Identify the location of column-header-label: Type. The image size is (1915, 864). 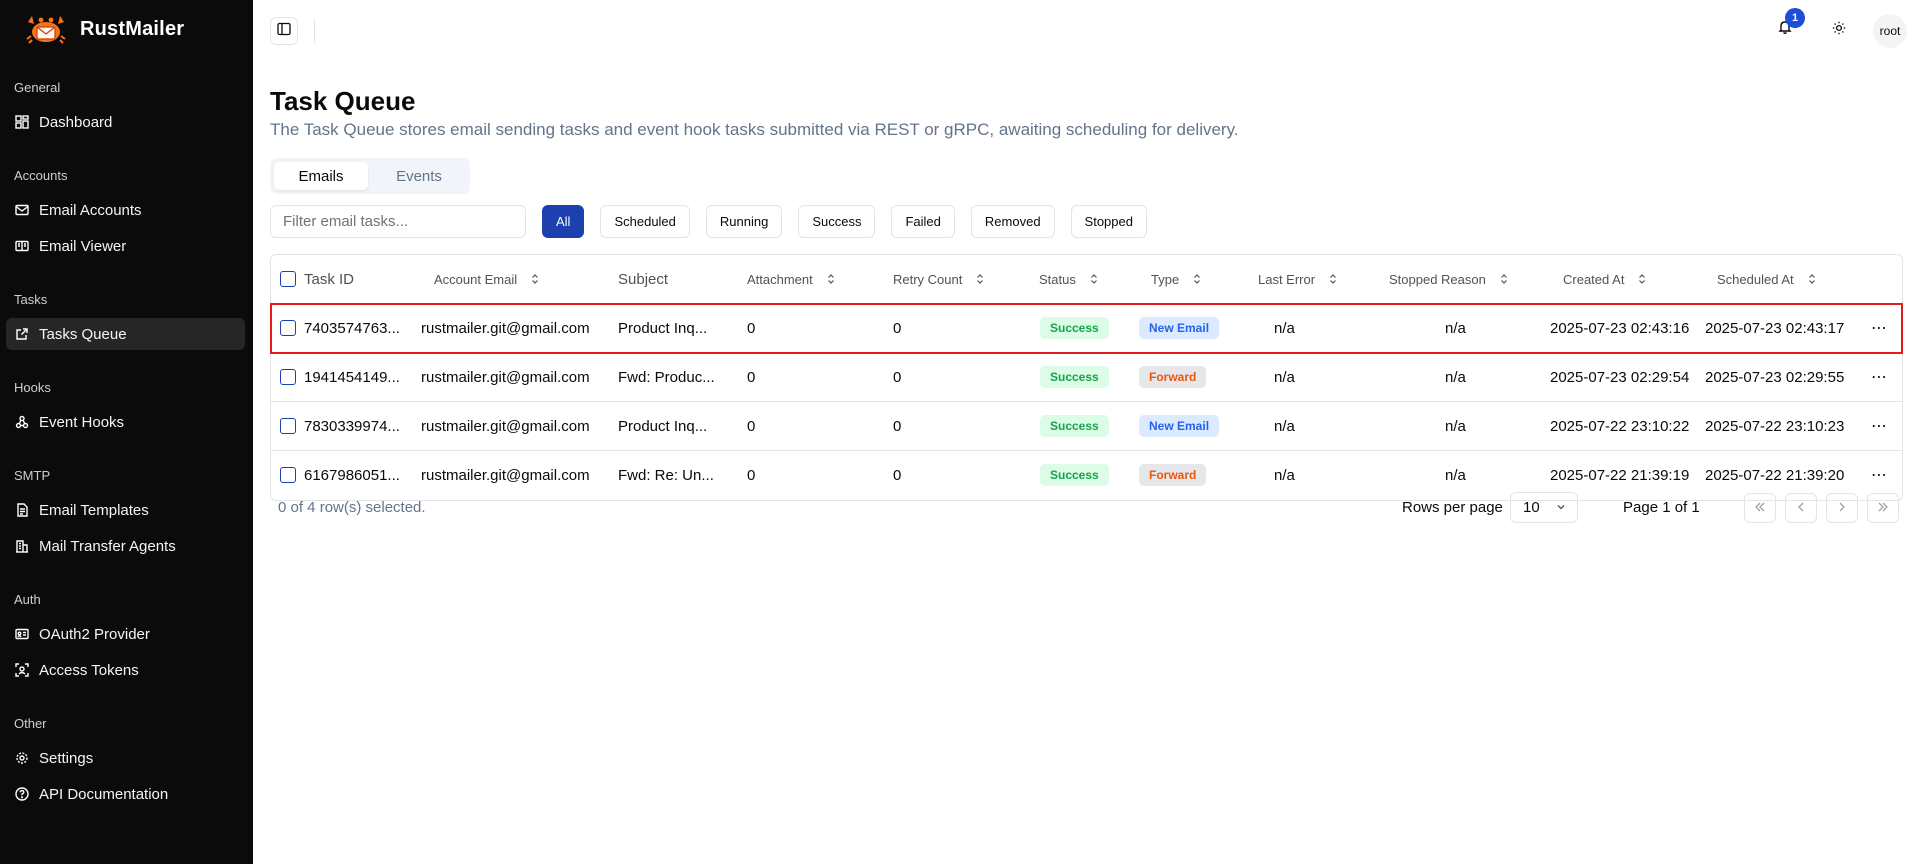
(1165, 279).